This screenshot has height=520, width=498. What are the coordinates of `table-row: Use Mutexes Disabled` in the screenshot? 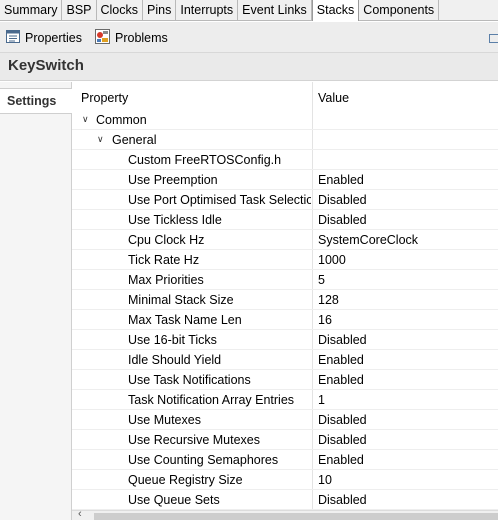 It's located at (285, 420).